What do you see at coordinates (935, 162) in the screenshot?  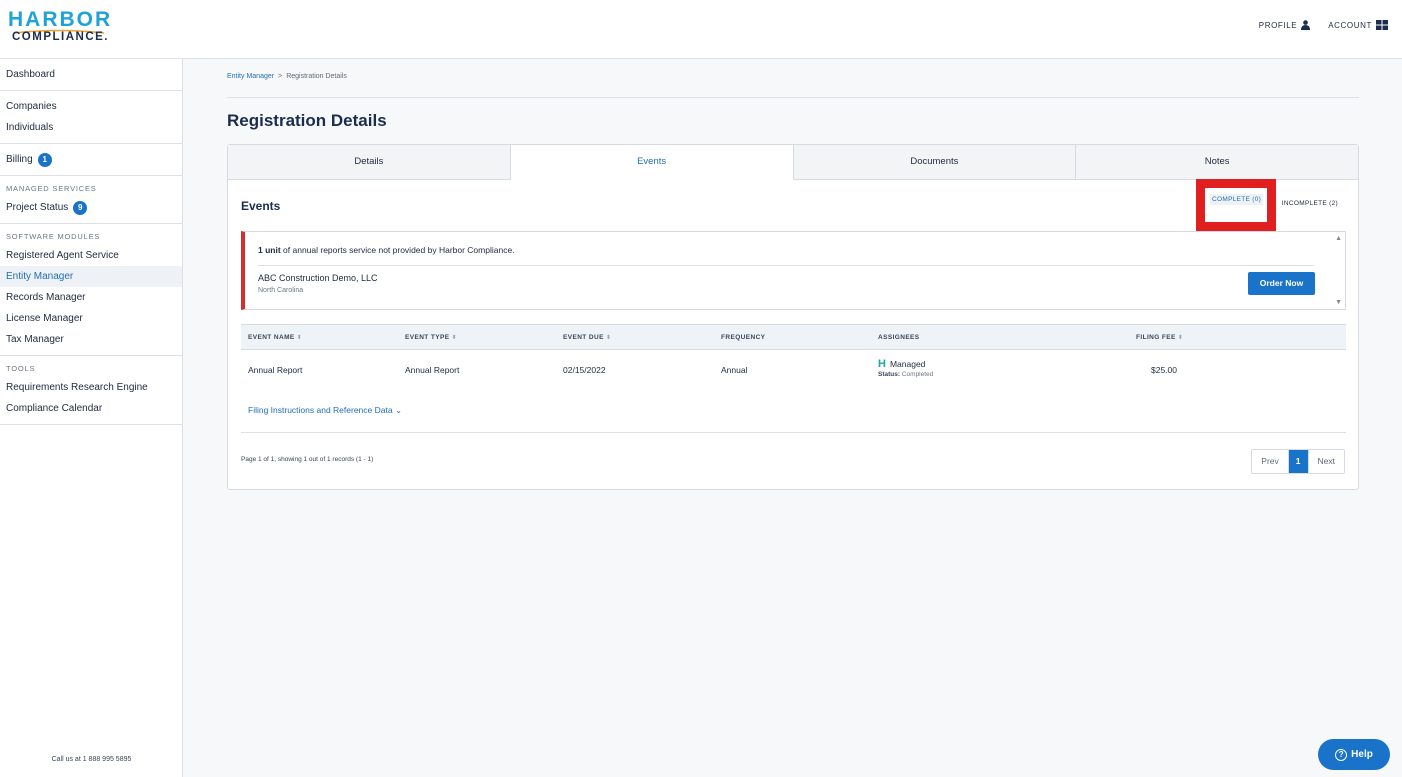 I see `tab-documents: Documents` at bounding box center [935, 162].